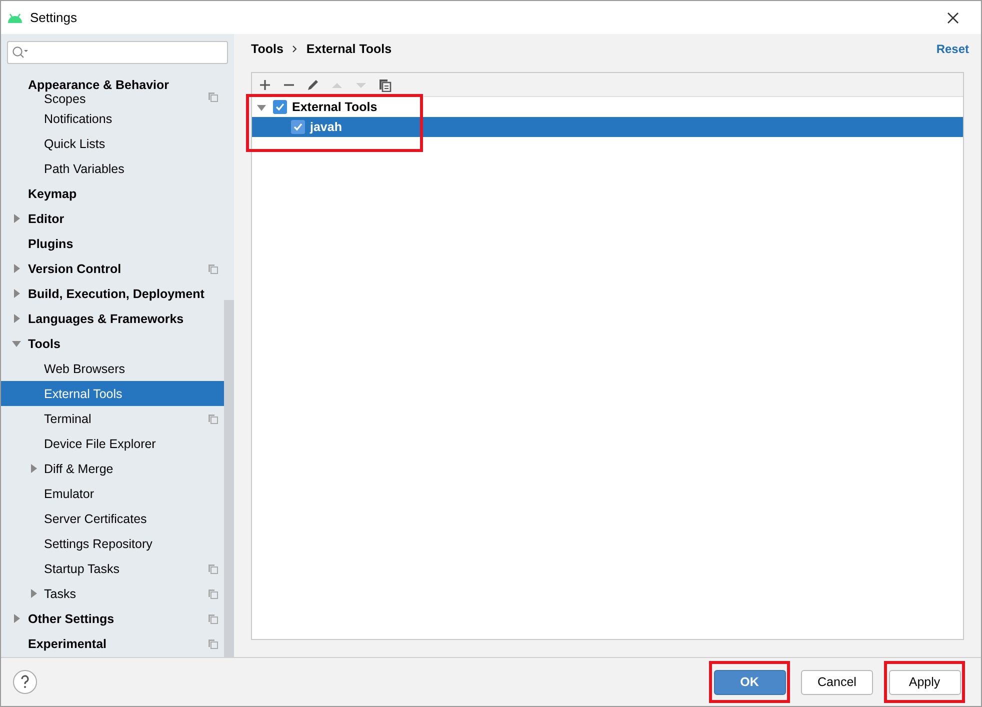 The image size is (982, 707). Describe the element at coordinates (112, 193) in the screenshot. I see `sidebar-item: Keymap` at that location.